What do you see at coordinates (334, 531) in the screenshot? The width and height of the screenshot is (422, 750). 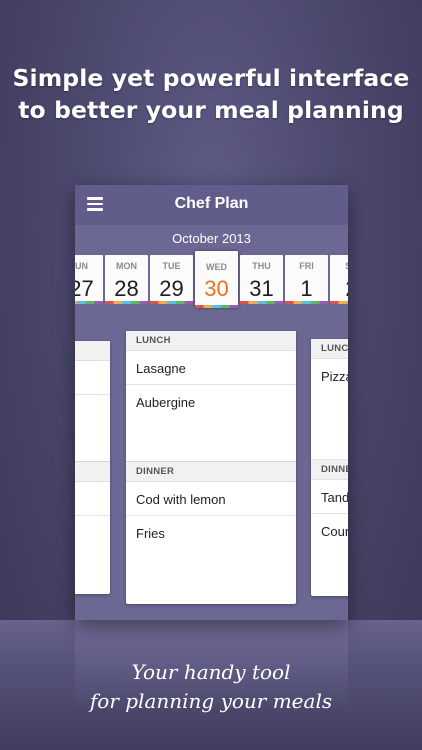 I see `meal-item-label: Cour` at bounding box center [334, 531].